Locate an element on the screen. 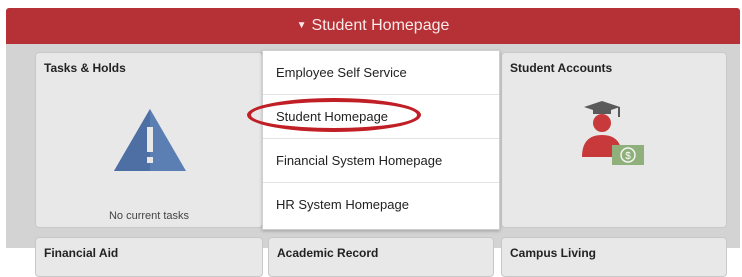  menu-item-hr-system-homepage: HR System Homepage is located at coordinates (381, 205).